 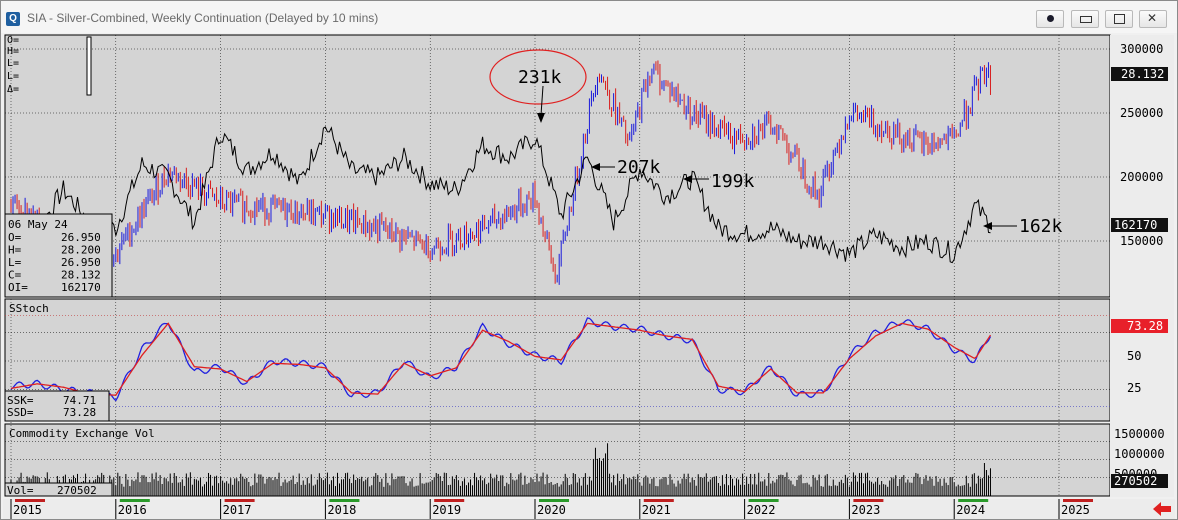 What do you see at coordinates (15, 262) in the screenshot?
I see `info-label: L=` at bounding box center [15, 262].